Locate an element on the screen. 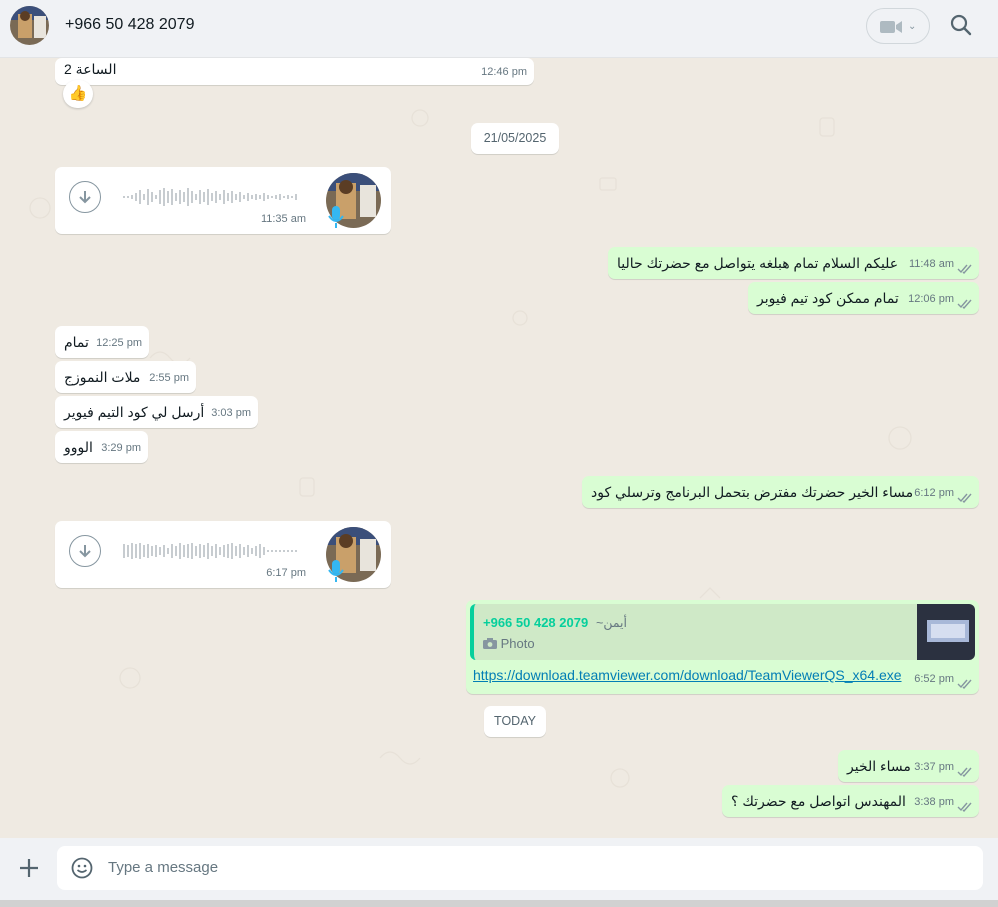 This screenshot has height=907, width=998. message-incoming: الووو 3:29 pm is located at coordinates (101, 447).